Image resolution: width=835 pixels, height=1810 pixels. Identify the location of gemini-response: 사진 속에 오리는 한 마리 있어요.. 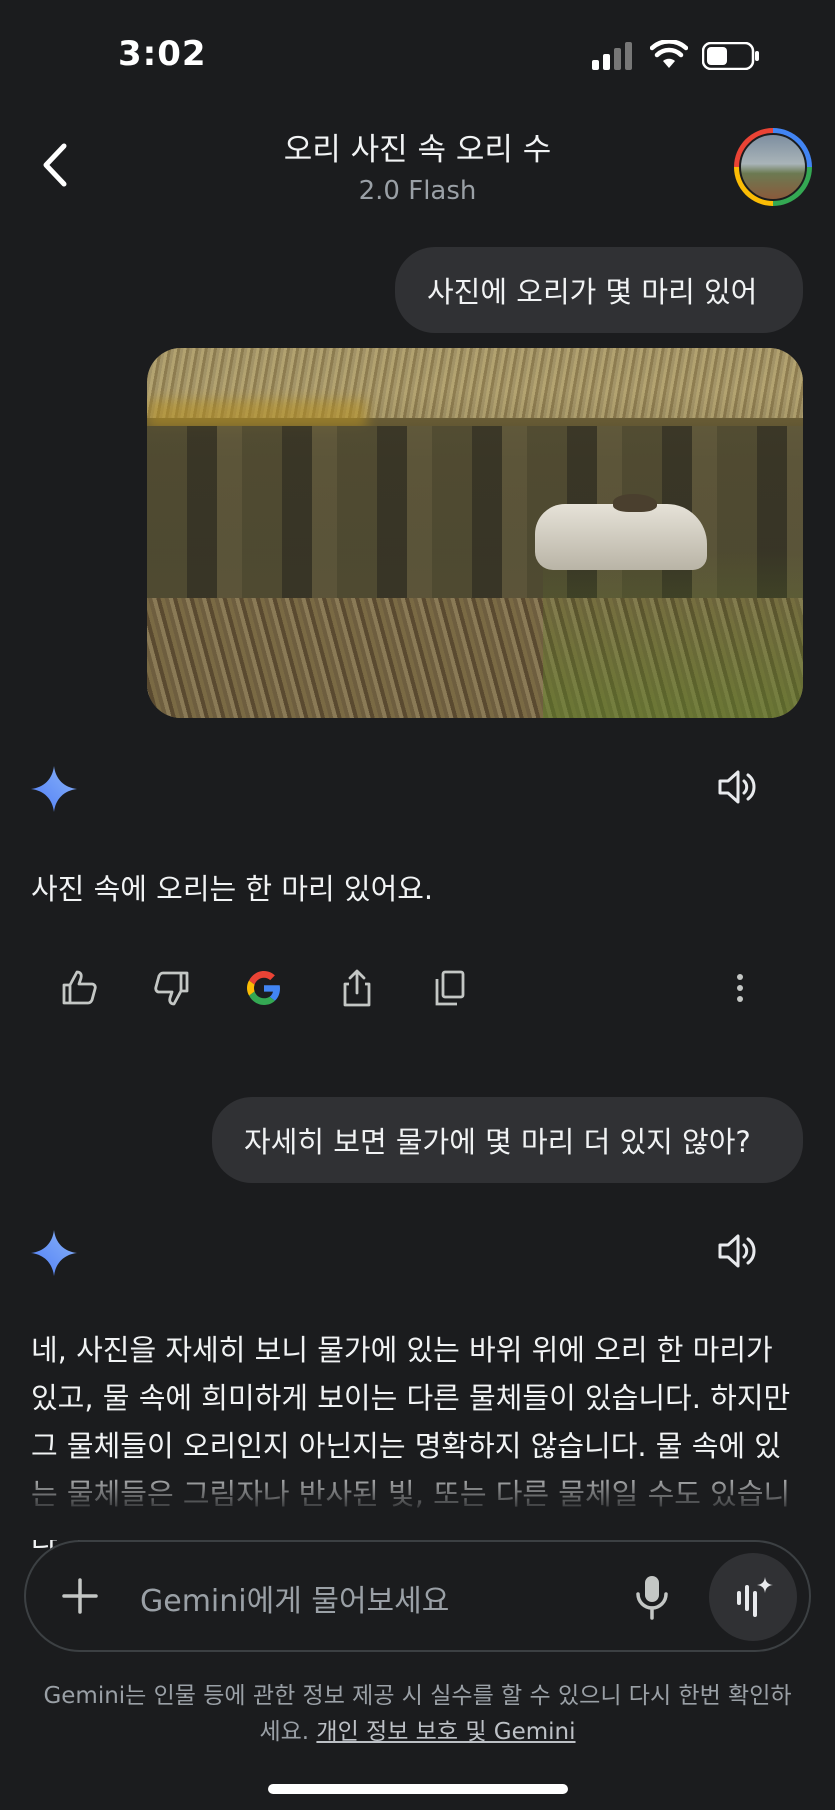
(232, 889).